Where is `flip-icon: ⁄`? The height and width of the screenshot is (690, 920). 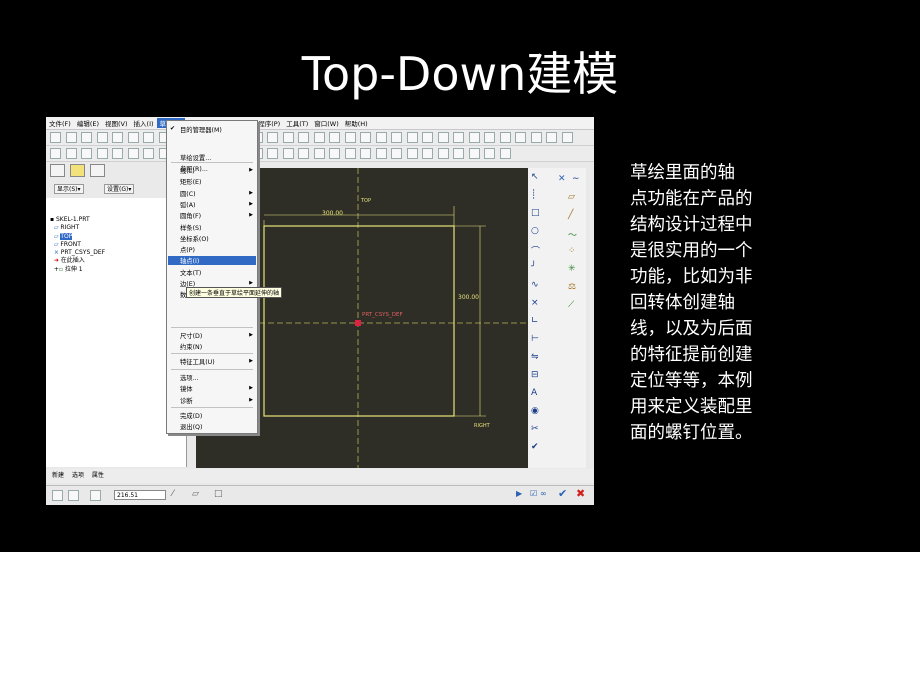
flip-icon: ⁄ is located at coordinates (173, 494).